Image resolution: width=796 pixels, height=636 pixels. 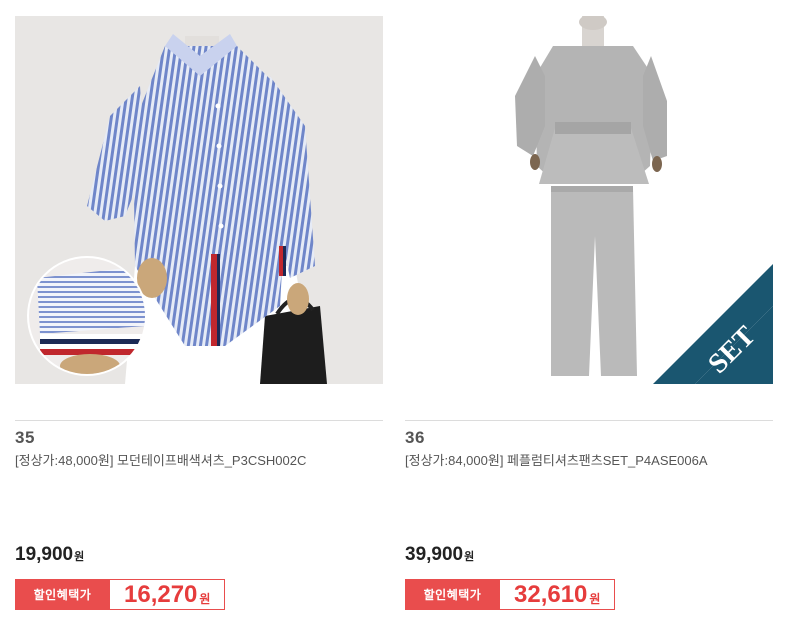 What do you see at coordinates (44, 554) in the screenshot?
I see `price-value: 19,900` at bounding box center [44, 554].